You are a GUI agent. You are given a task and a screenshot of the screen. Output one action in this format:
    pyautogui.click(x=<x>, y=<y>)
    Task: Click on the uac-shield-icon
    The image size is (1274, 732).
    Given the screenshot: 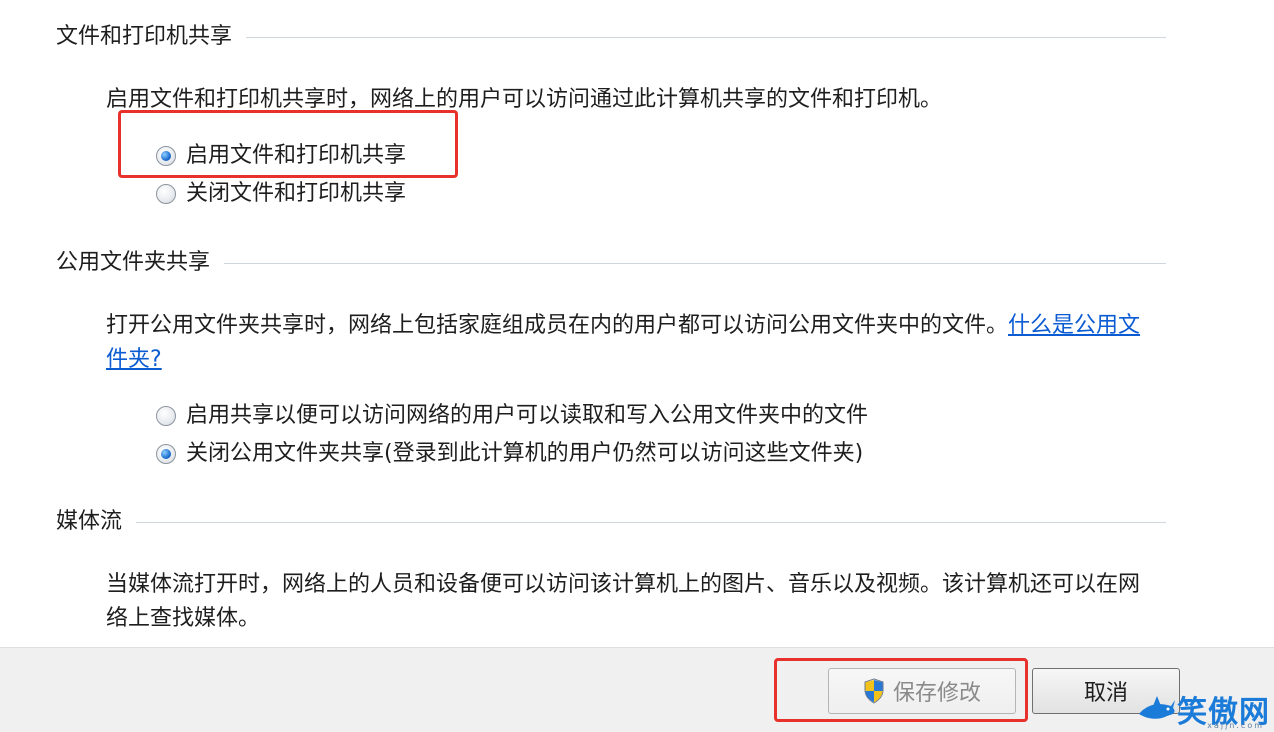 What is the action you would take?
    pyautogui.click(x=874, y=691)
    